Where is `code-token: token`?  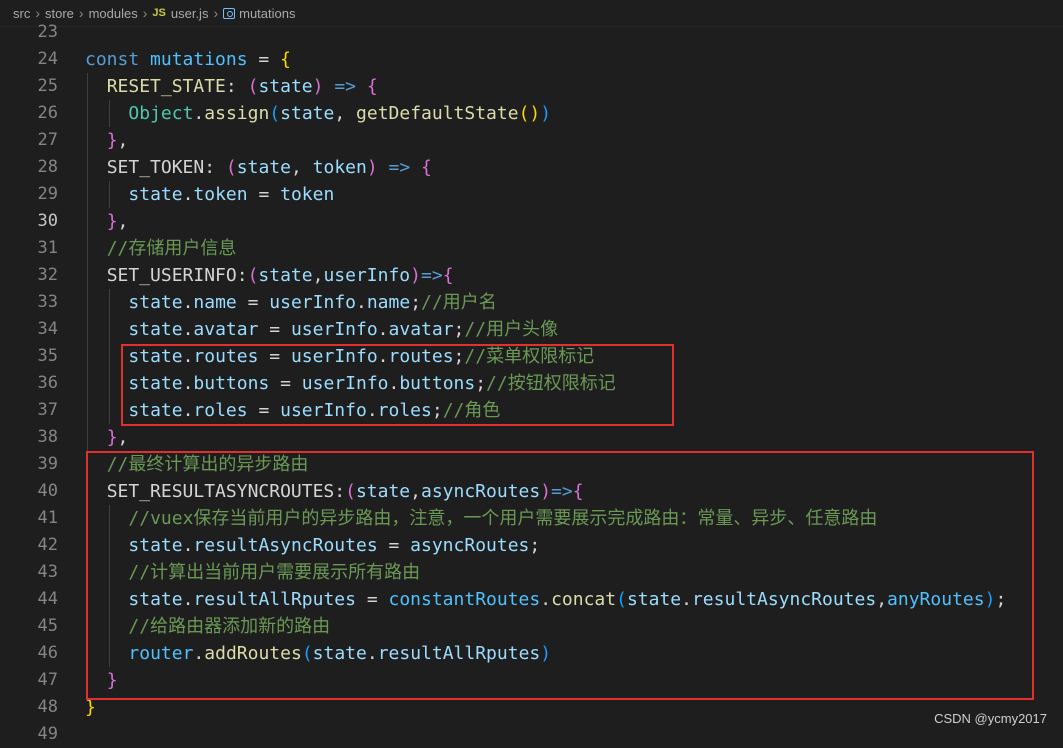
code-token: token is located at coordinates (220, 194).